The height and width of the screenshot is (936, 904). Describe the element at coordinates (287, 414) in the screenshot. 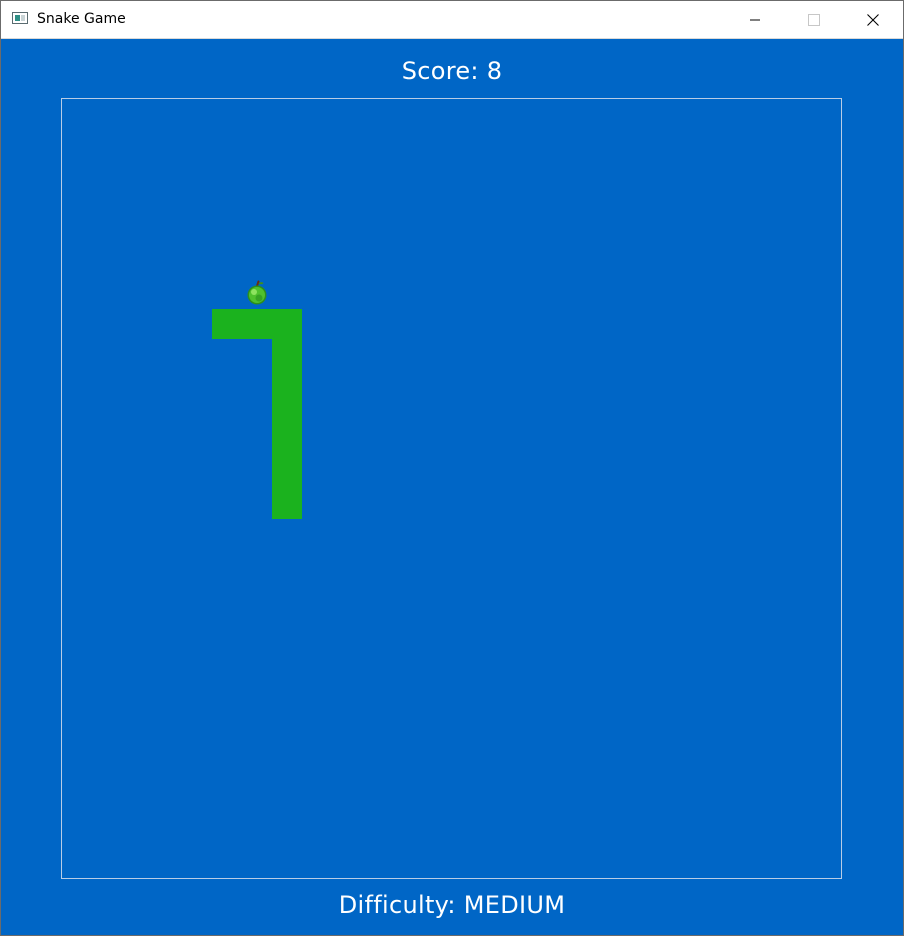

I see `snake-body-segment` at that location.